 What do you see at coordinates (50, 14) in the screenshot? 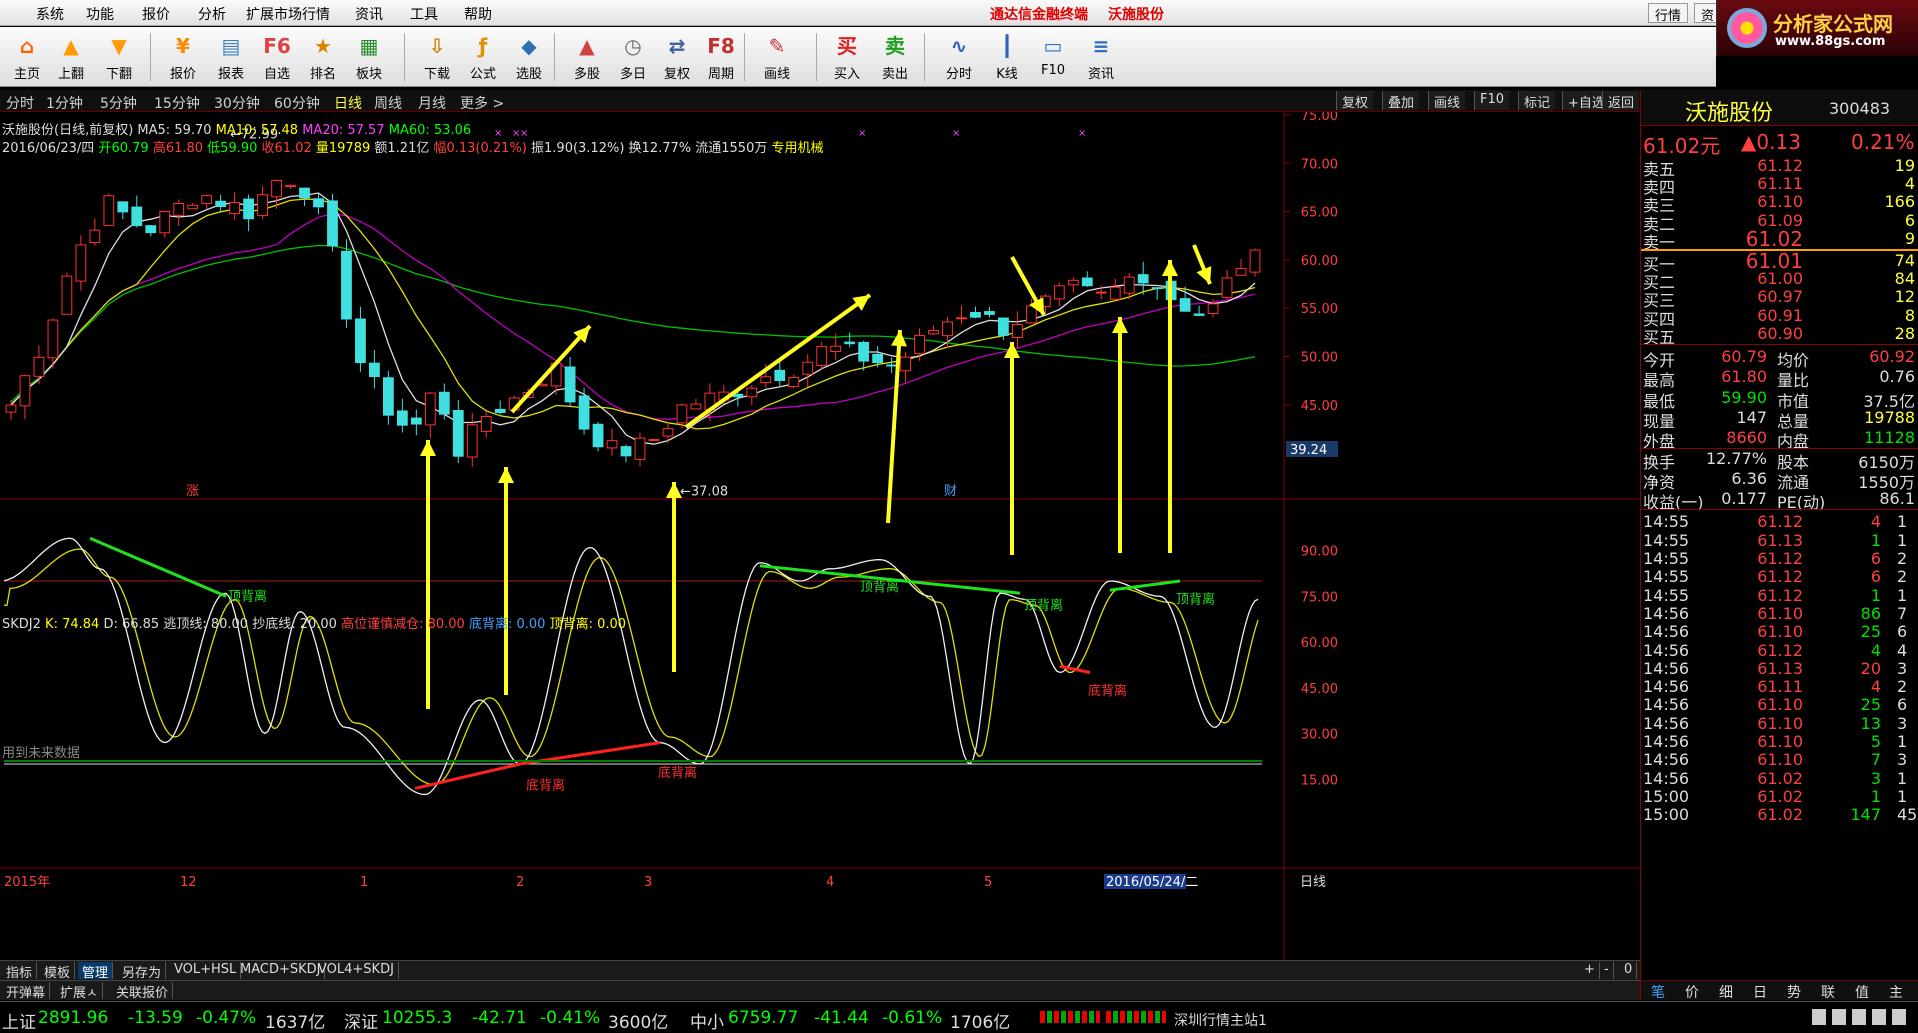
I see `menu-system: 系统` at bounding box center [50, 14].